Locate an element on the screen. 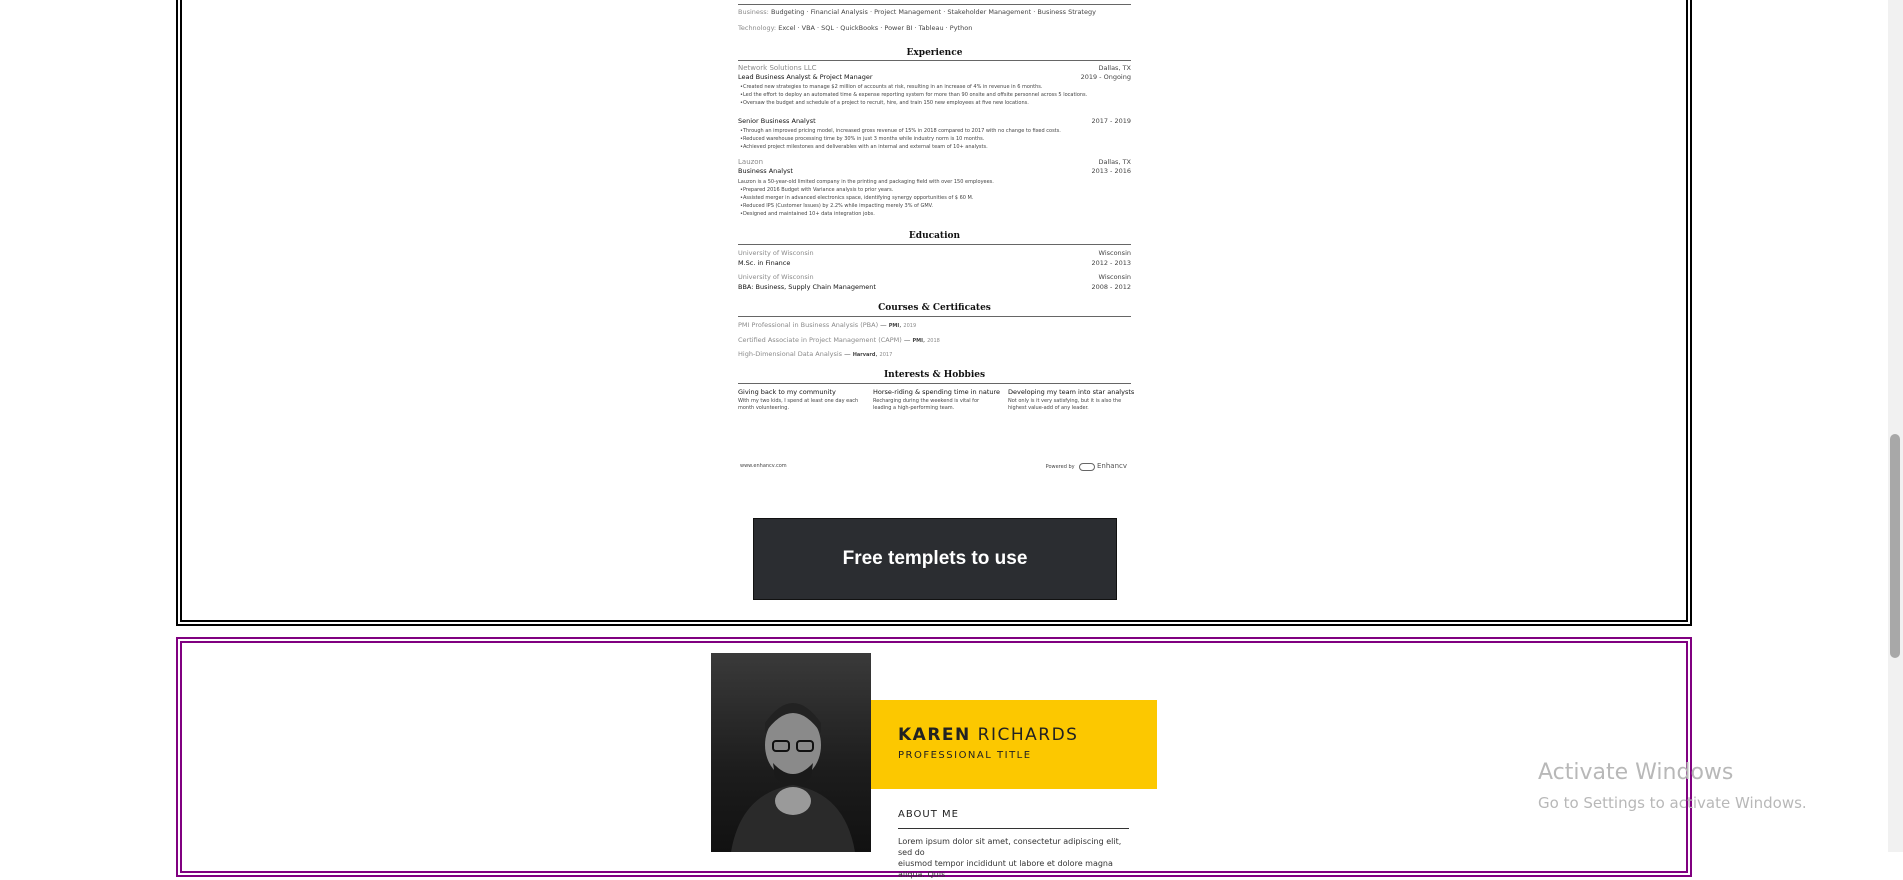 This screenshot has width=1903, height=880. skills-rule is located at coordinates (934, 4).